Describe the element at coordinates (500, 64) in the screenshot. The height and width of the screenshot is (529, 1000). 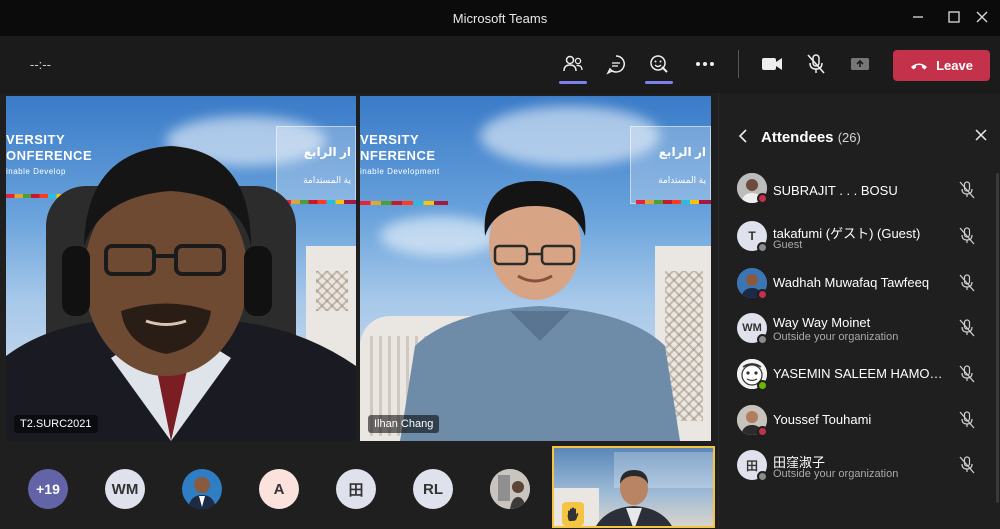
I see `call-toolbar: --:-- Leave` at that location.